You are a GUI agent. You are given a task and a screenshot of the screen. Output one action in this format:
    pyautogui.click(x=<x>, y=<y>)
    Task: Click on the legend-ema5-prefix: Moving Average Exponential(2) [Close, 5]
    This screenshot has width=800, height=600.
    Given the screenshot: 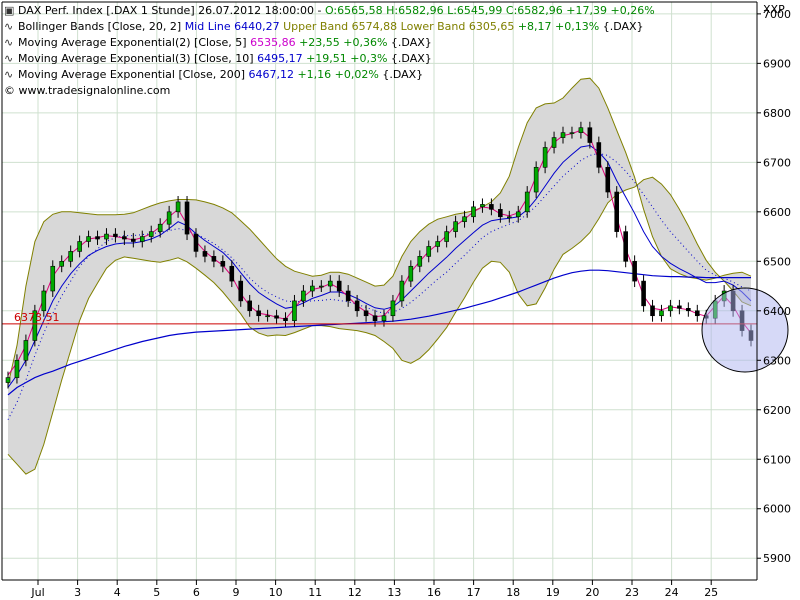 What is the action you would take?
    pyautogui.click(x=134, y=42)
    